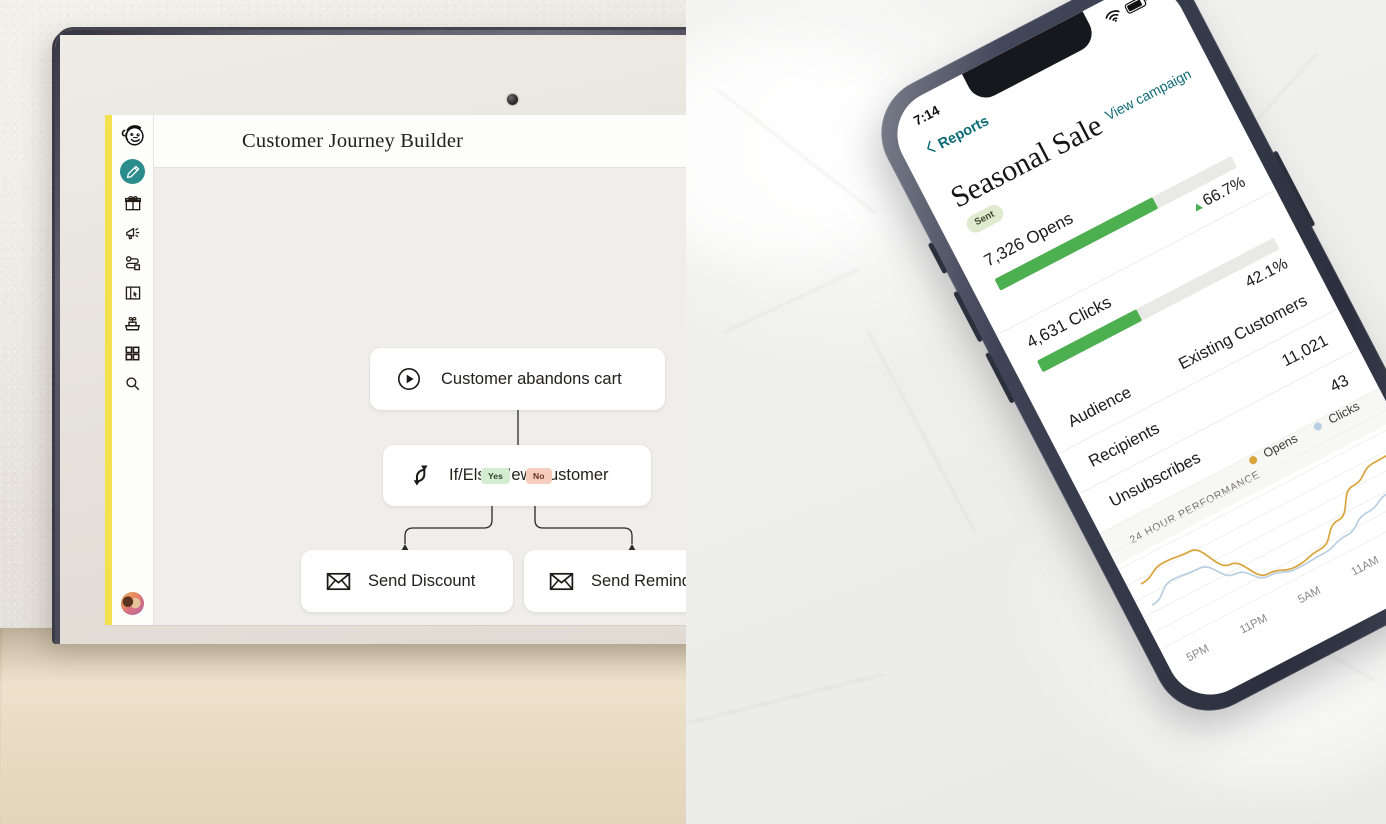 This screenshot has width=1386, height=824. Describe the element at coordinates (133, 353) in the screenshot. I see `sidebar-item-integrations` at that location.